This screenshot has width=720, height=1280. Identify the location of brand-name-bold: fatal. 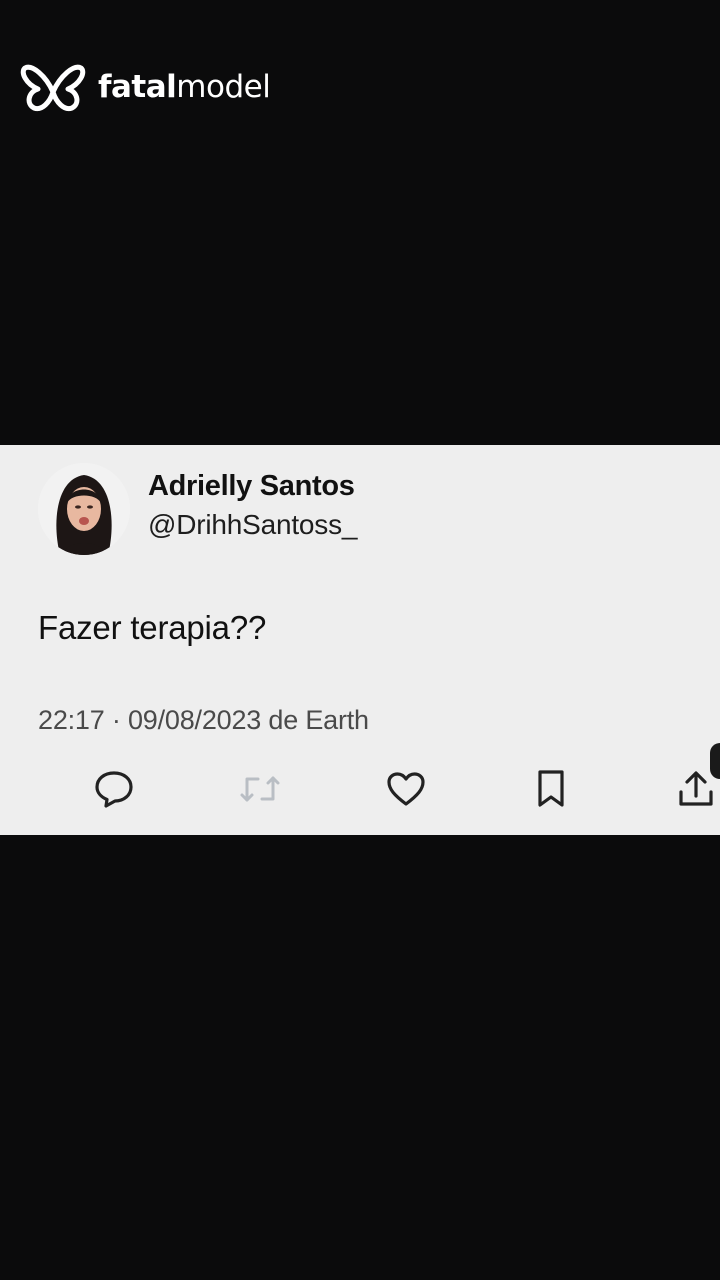
(137, 87).